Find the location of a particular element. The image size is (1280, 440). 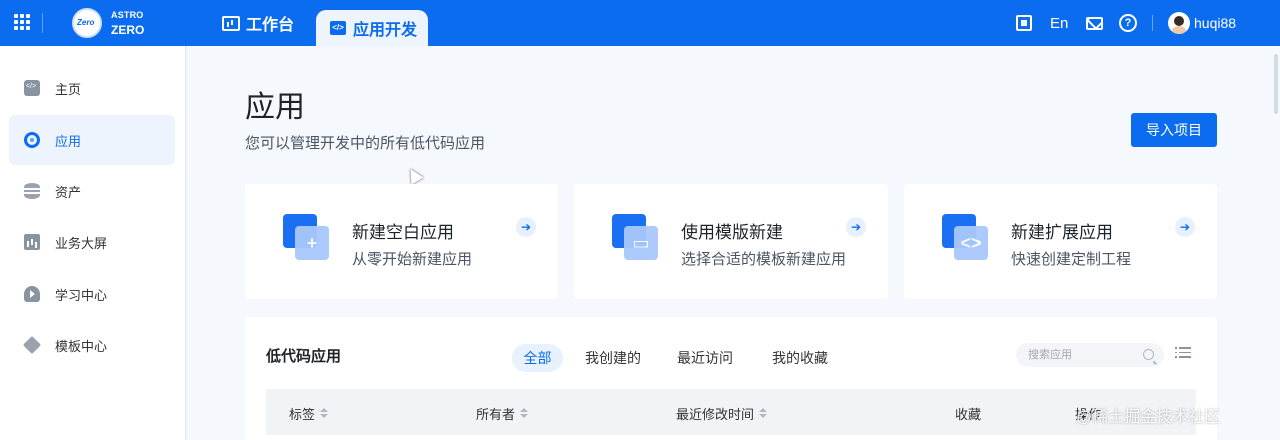

tab-app-development: </> 应用开发 is located at coordinates (372, 28).